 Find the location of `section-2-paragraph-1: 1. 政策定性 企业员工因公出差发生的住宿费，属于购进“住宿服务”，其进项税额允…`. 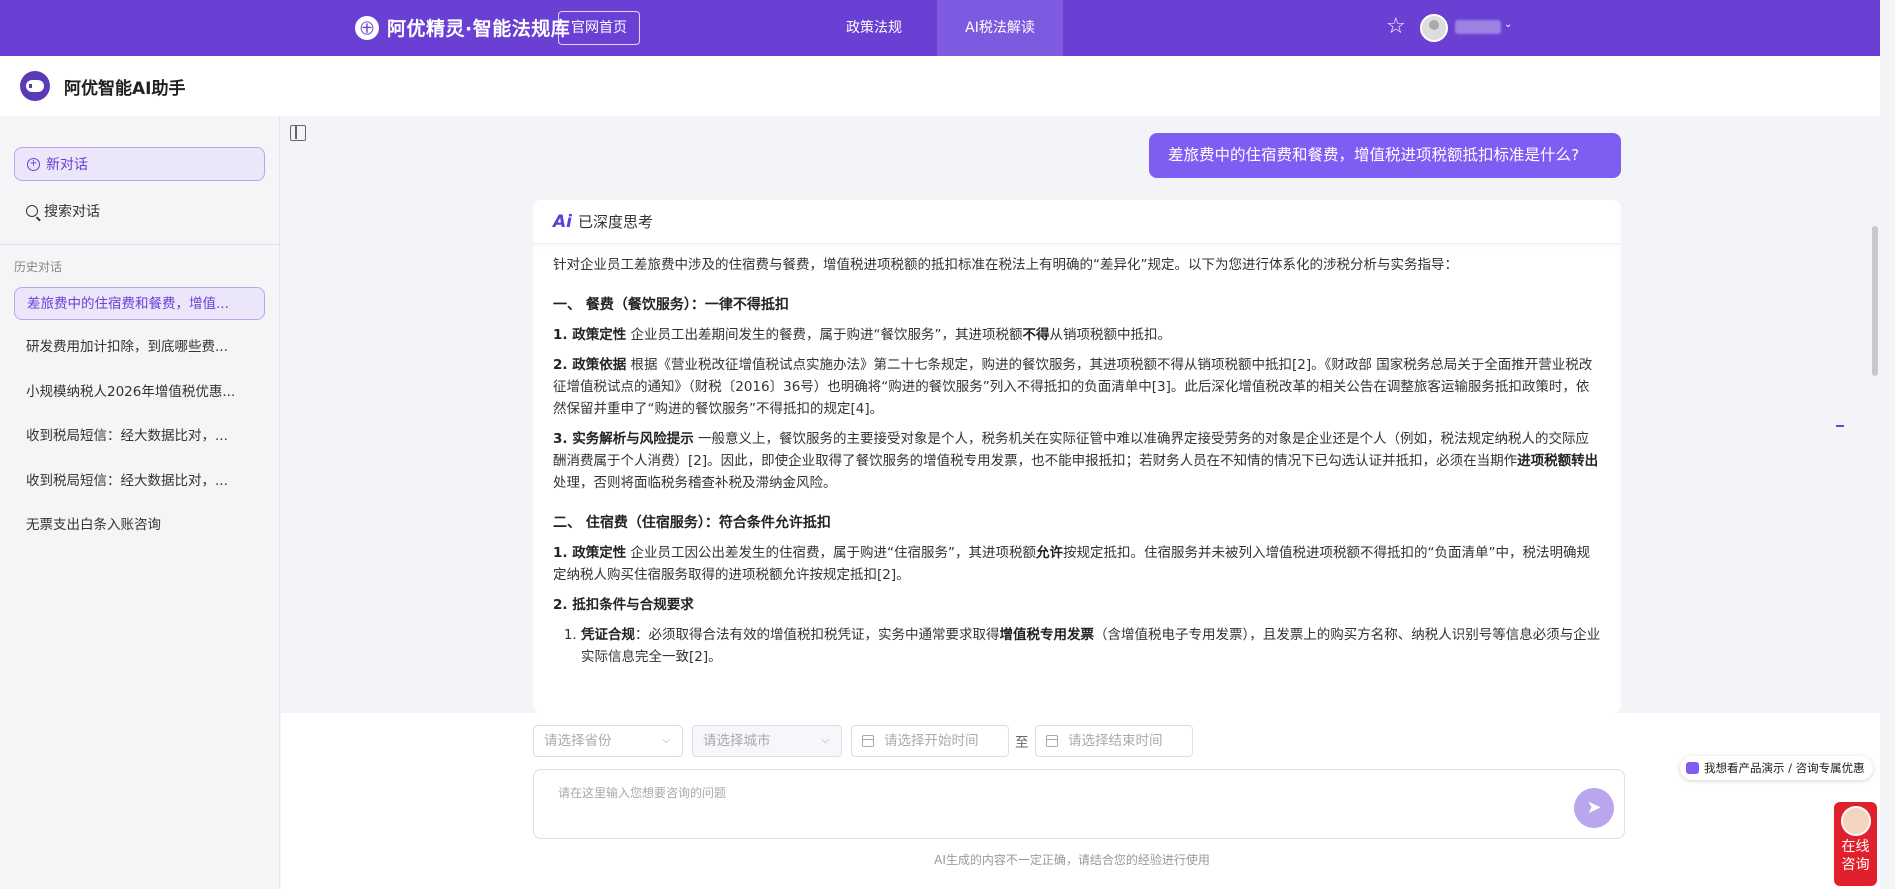

section-2-paragraph-1: 1. 政策定性 企业员工因公出差发生的住宿费，属于购进“住宿服务”，其进项税额允… is located at coordinates (1077, 564).